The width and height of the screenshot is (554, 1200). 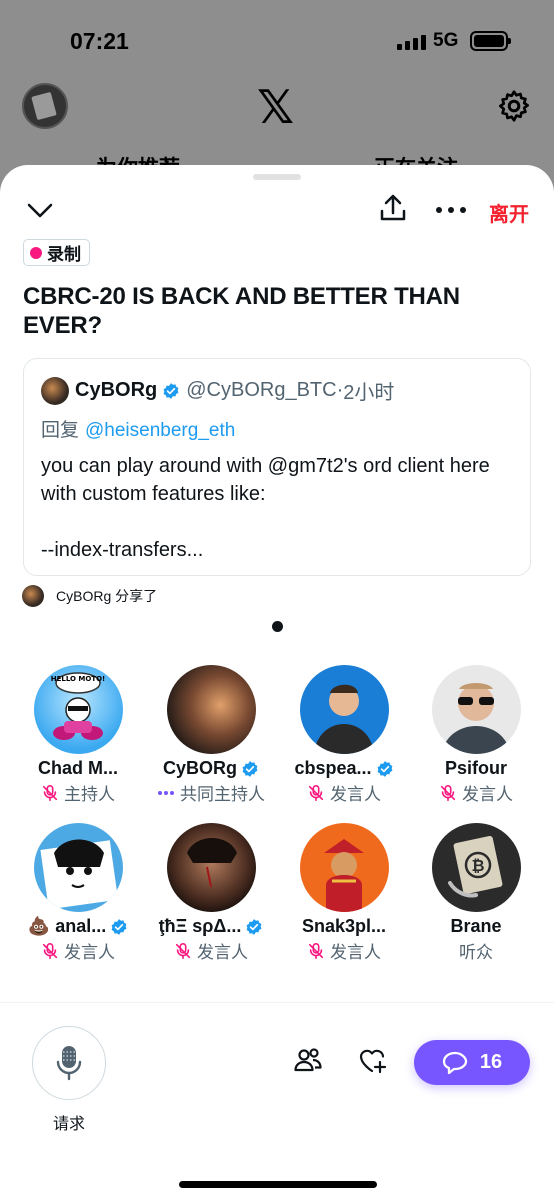 I want to click on participant-tile: ₿ Brane 听众, so click(x=476, y=893).